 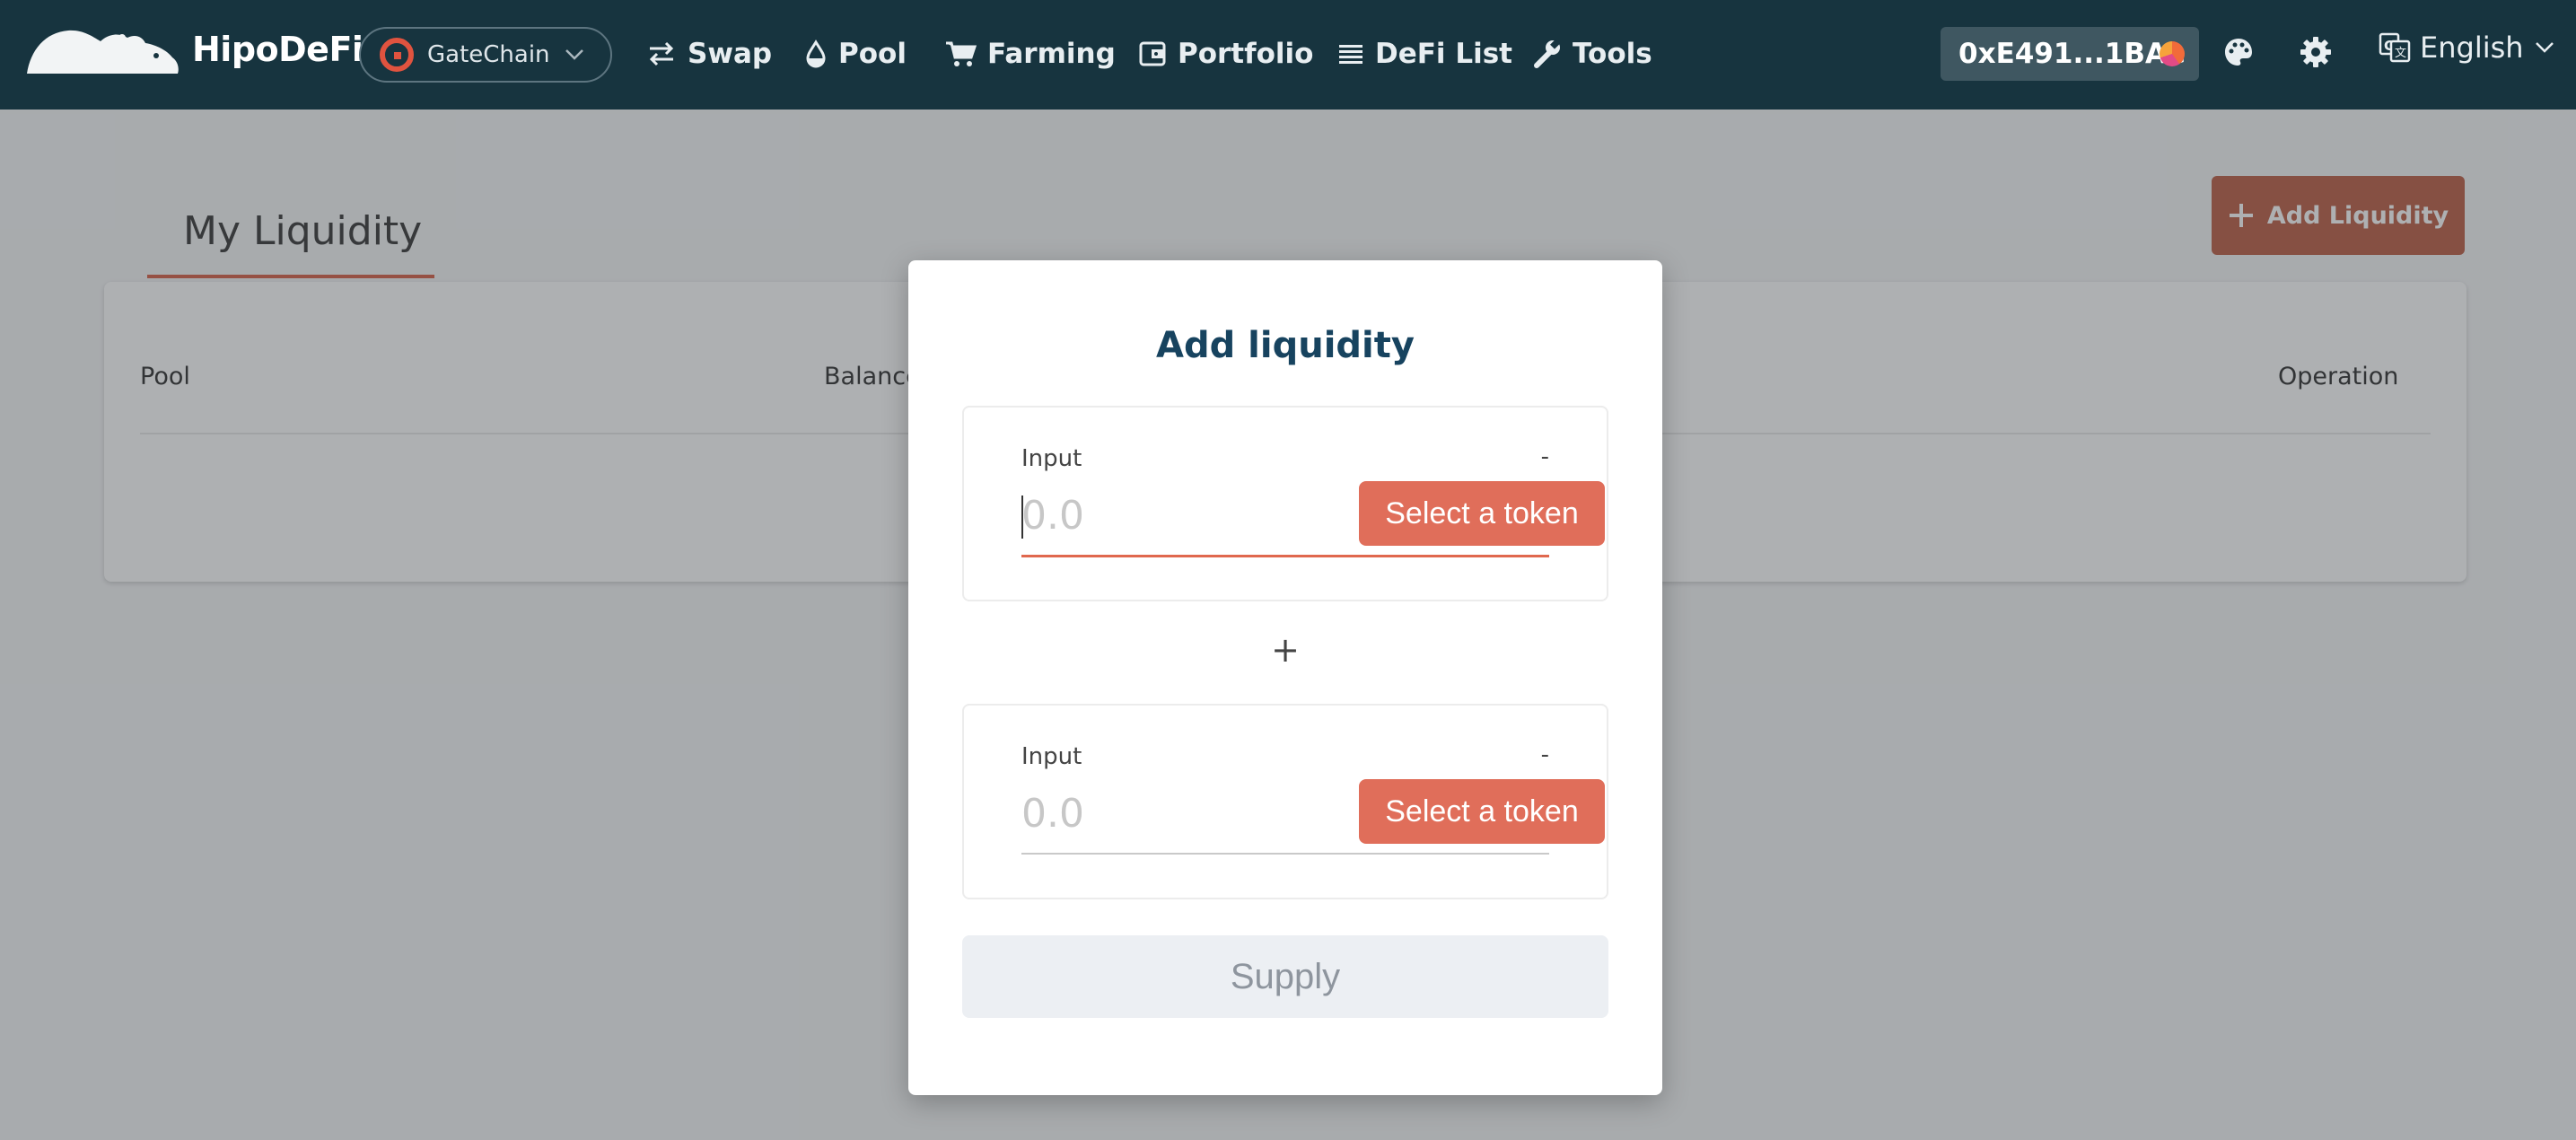 I want to click on list-icon, so click(x=1350, y=54).